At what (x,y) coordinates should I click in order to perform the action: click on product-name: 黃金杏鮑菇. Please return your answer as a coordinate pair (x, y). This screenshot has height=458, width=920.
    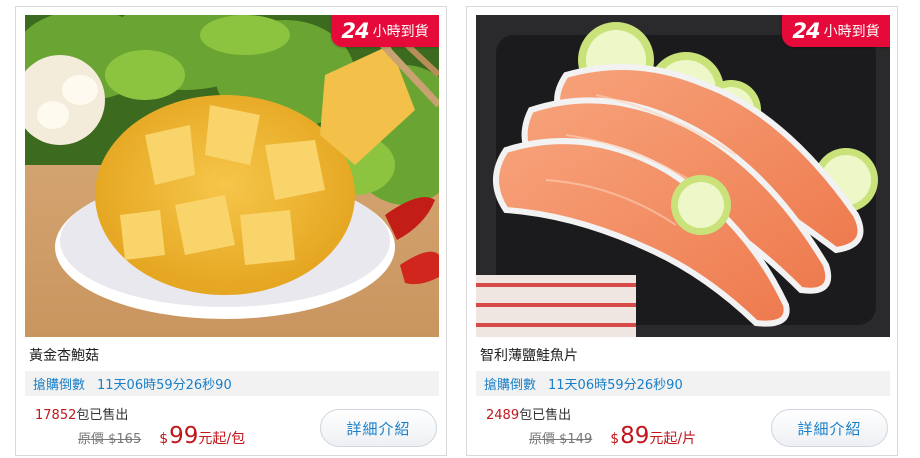
    Looking at the image, I should click on (64, 355).